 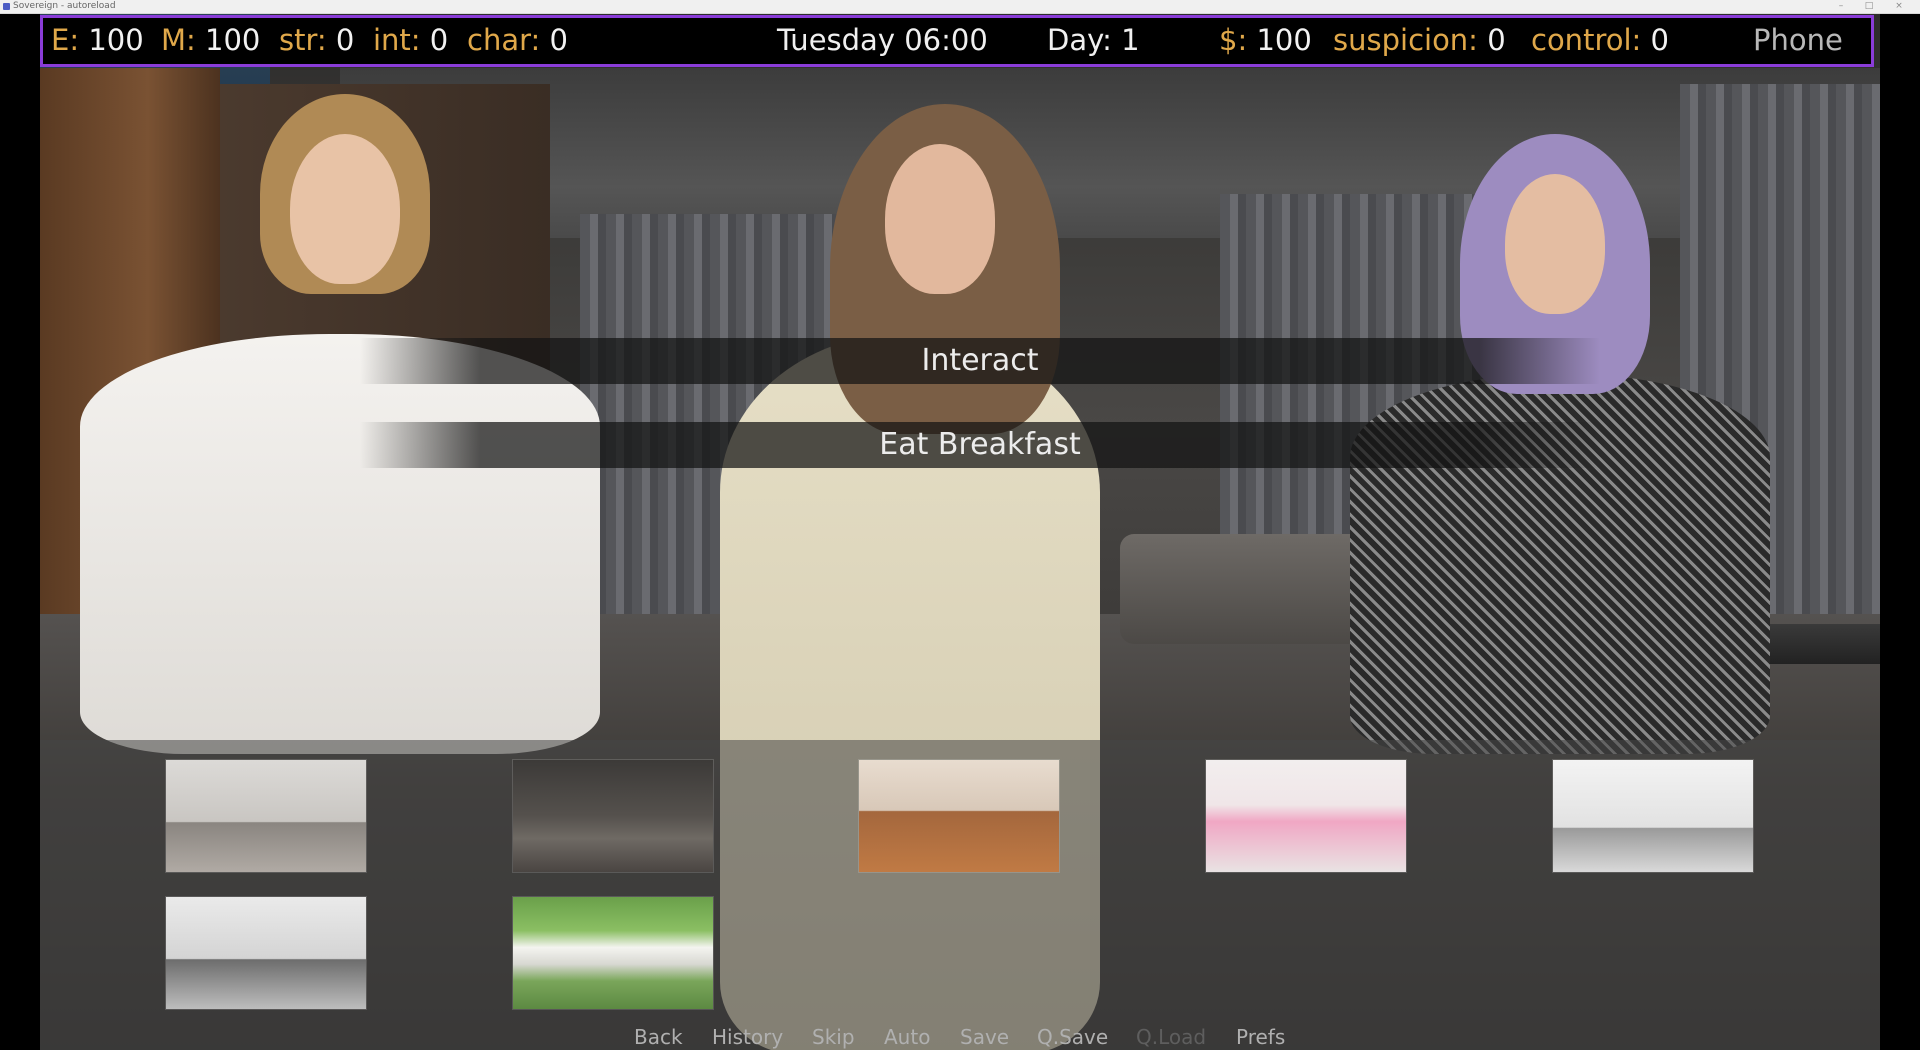 I want to click on quick-save-button: Q.Save, so click(x=1072, y=1037).